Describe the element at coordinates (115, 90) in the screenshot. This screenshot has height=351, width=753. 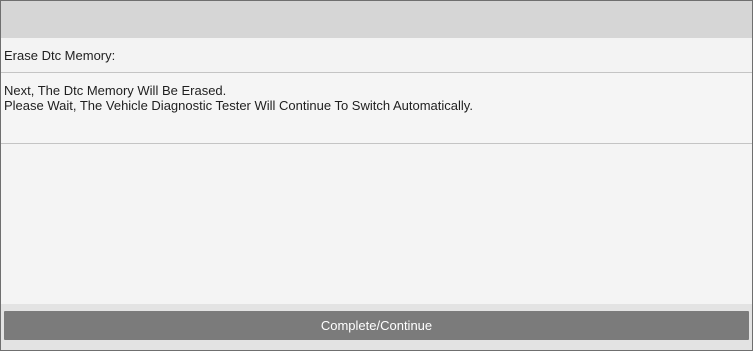
I see `message-line-1: Next, The Dtc Memory Will Be Erased.` at that location.